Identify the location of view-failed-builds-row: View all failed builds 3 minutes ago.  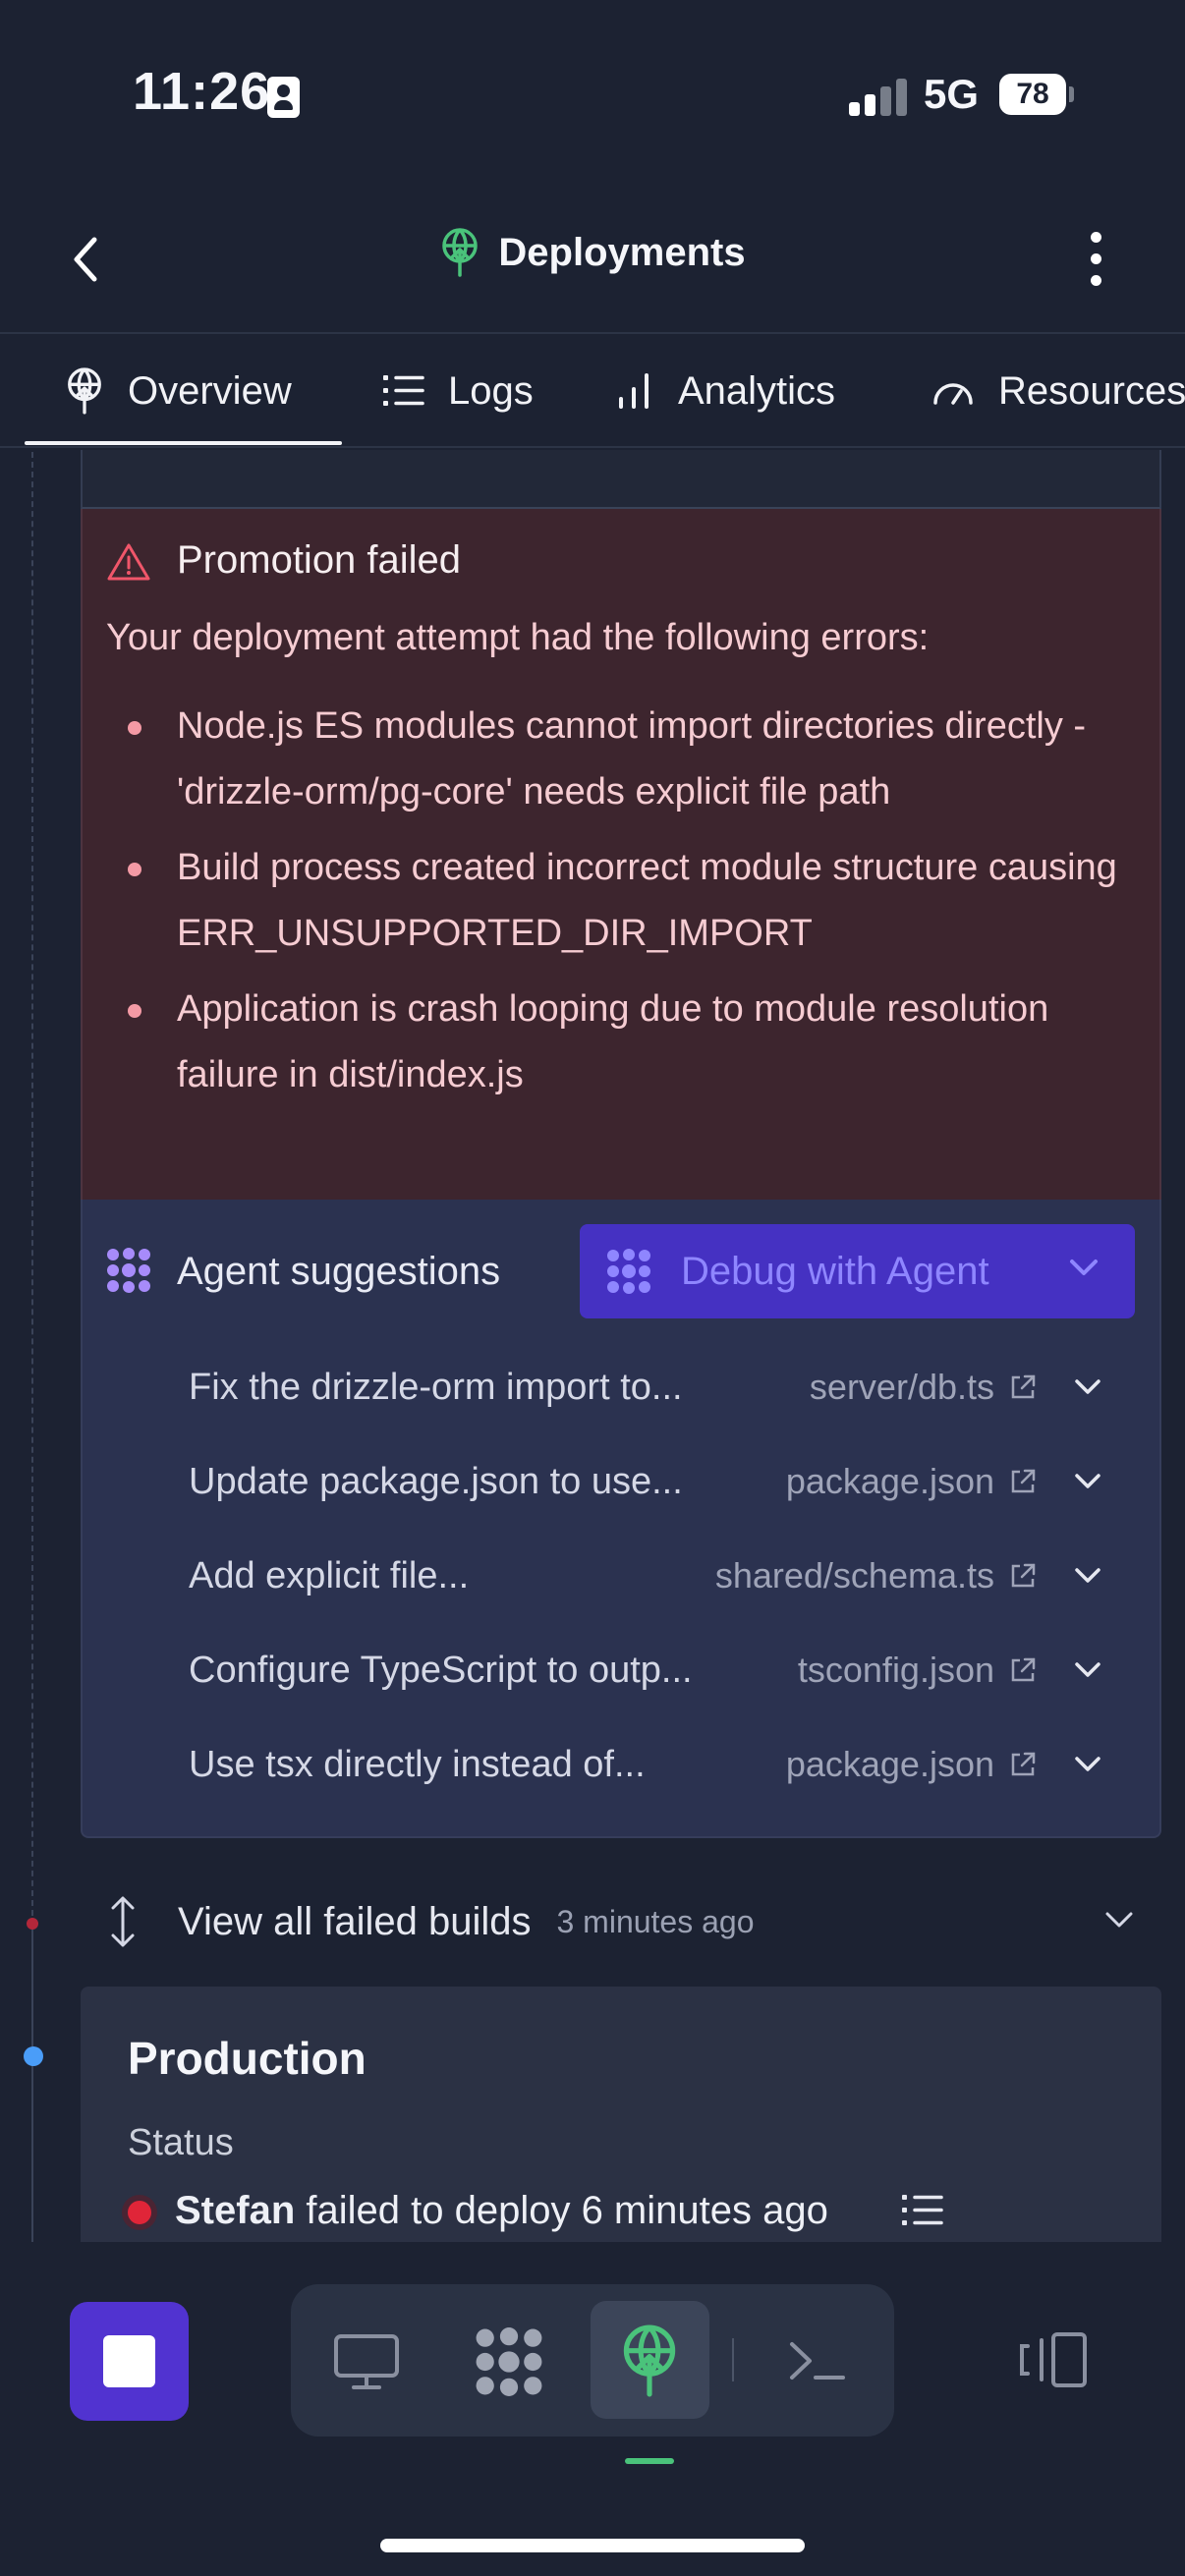
(619, 1921).